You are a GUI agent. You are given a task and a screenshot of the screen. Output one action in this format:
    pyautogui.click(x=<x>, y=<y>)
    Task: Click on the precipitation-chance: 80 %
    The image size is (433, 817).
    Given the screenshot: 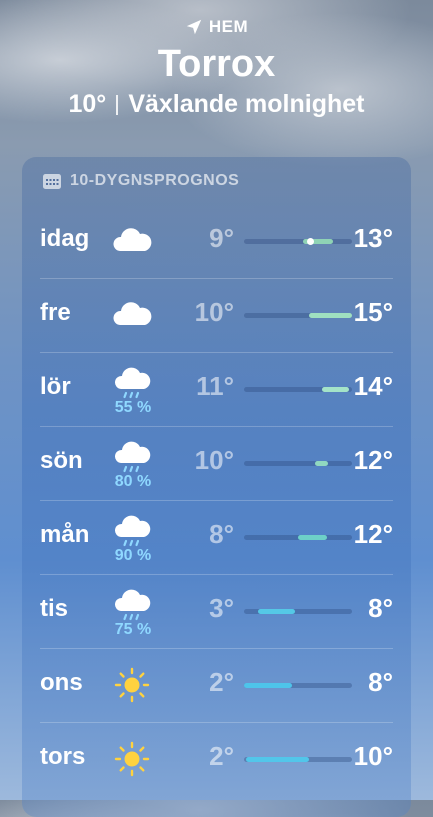 What is the action you would take?
    pyautogui.click(x=133, y=481)
    